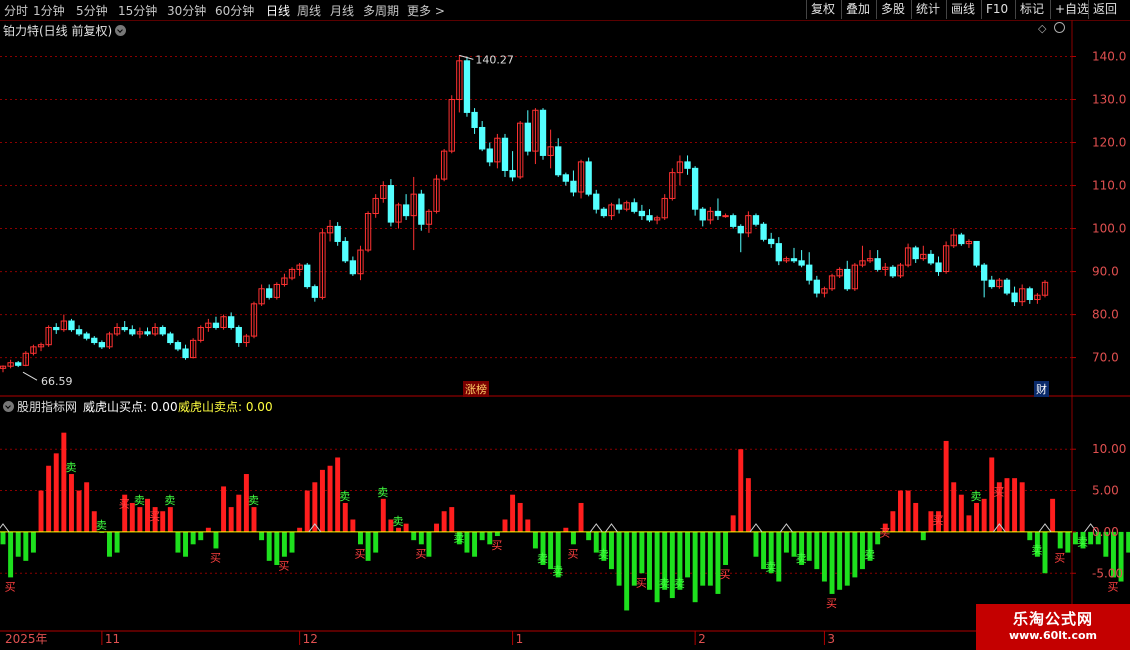  What do you see at coordinates (1041, 389) in the screenshot?
I see `cai-tag: 财` at bounding box center [1041, 389].